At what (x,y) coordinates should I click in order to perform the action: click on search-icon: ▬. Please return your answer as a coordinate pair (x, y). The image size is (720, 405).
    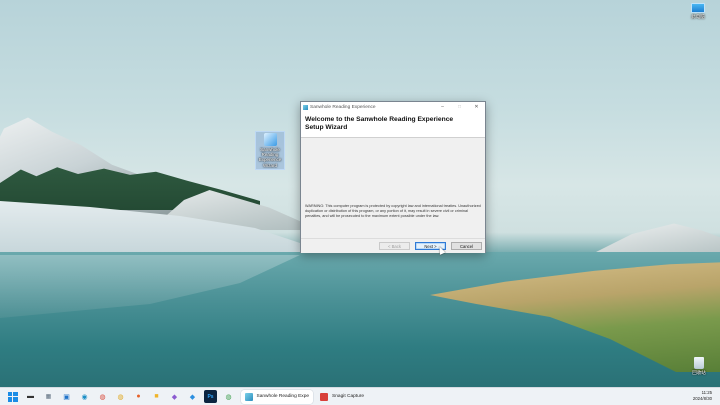
    Looking at the image, I should click on (30, 396).